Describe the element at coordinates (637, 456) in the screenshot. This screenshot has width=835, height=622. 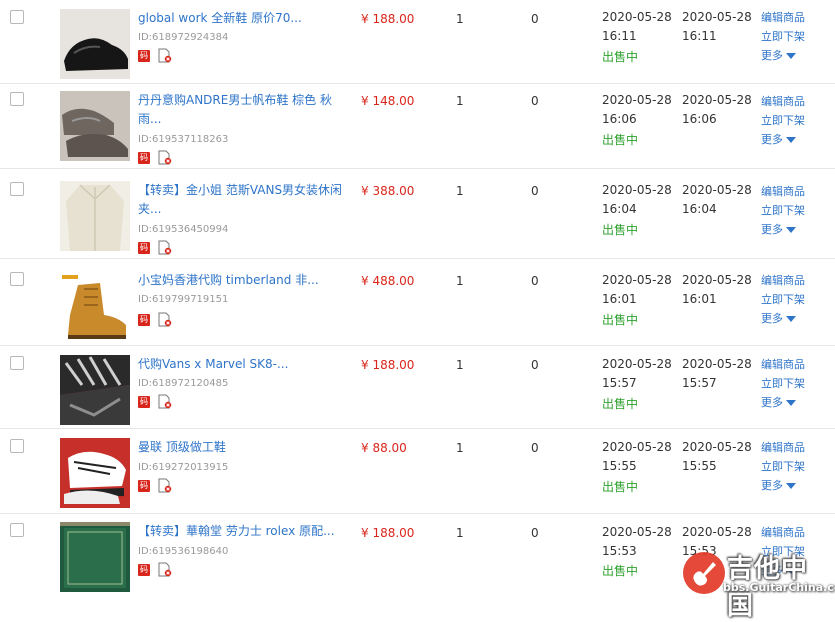
I see `created-datetime: 2020-05-28 15:55` at that location.